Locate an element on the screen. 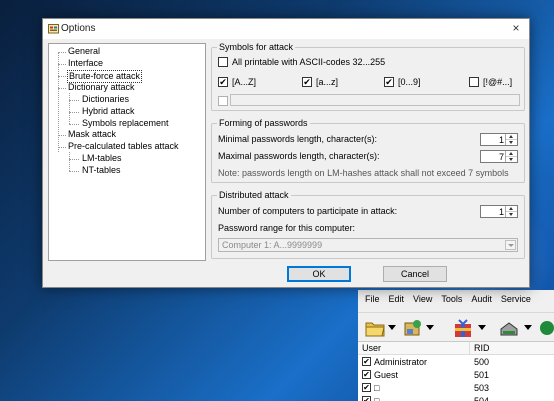 This screenshot has height=401, width=554. import-icon is located at coordinates (413, 328).